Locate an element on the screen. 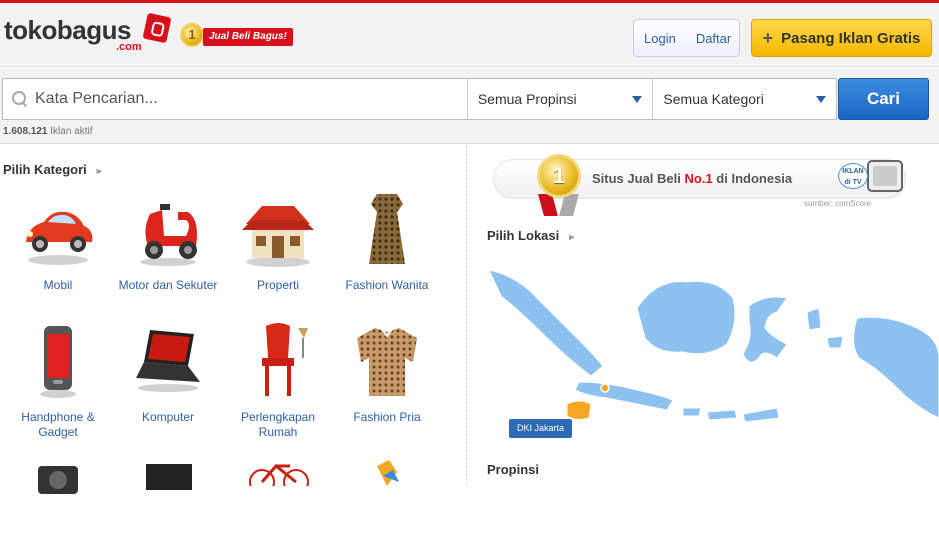  category-olahraga is located at coordinates (278, 496).